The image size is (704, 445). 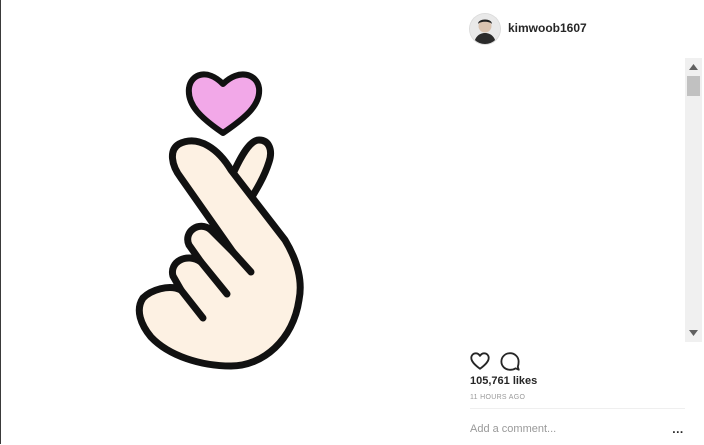 What do you see at coordinates (577, 408) in the screenshot?
I see `divider` at bounding box center [577, 408].